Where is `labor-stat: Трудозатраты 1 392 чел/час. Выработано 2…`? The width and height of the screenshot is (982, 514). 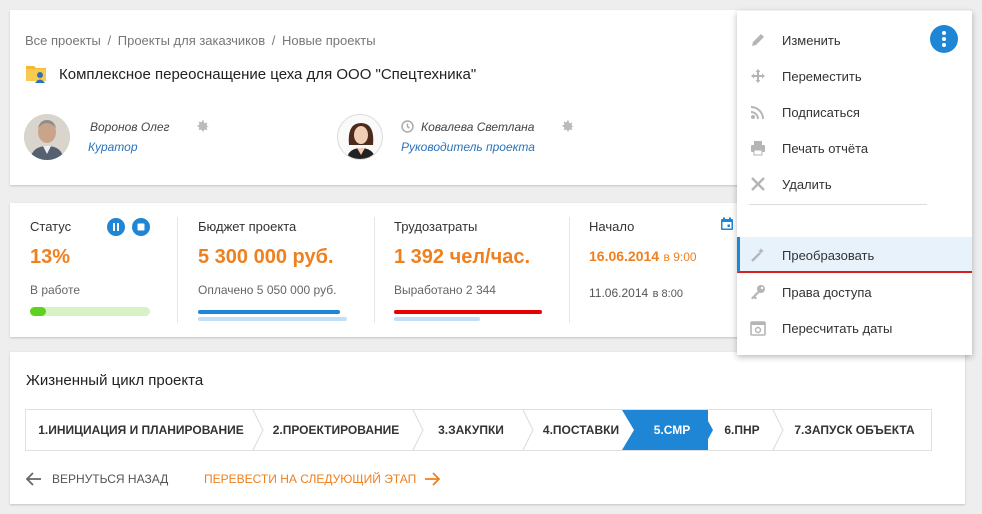
labor-stat: Трудозатраты 1 392 чел/час. Выработано 2… is located at coordinates (472, 270).